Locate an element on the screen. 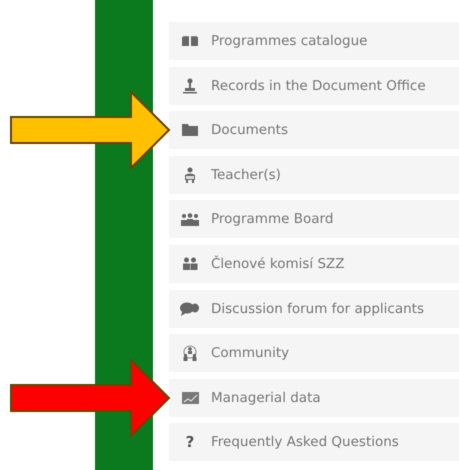 The width and height of the screenshot is (459, 470). menu-item: Členové komisí SZZ is located at coordinates (314, 263).